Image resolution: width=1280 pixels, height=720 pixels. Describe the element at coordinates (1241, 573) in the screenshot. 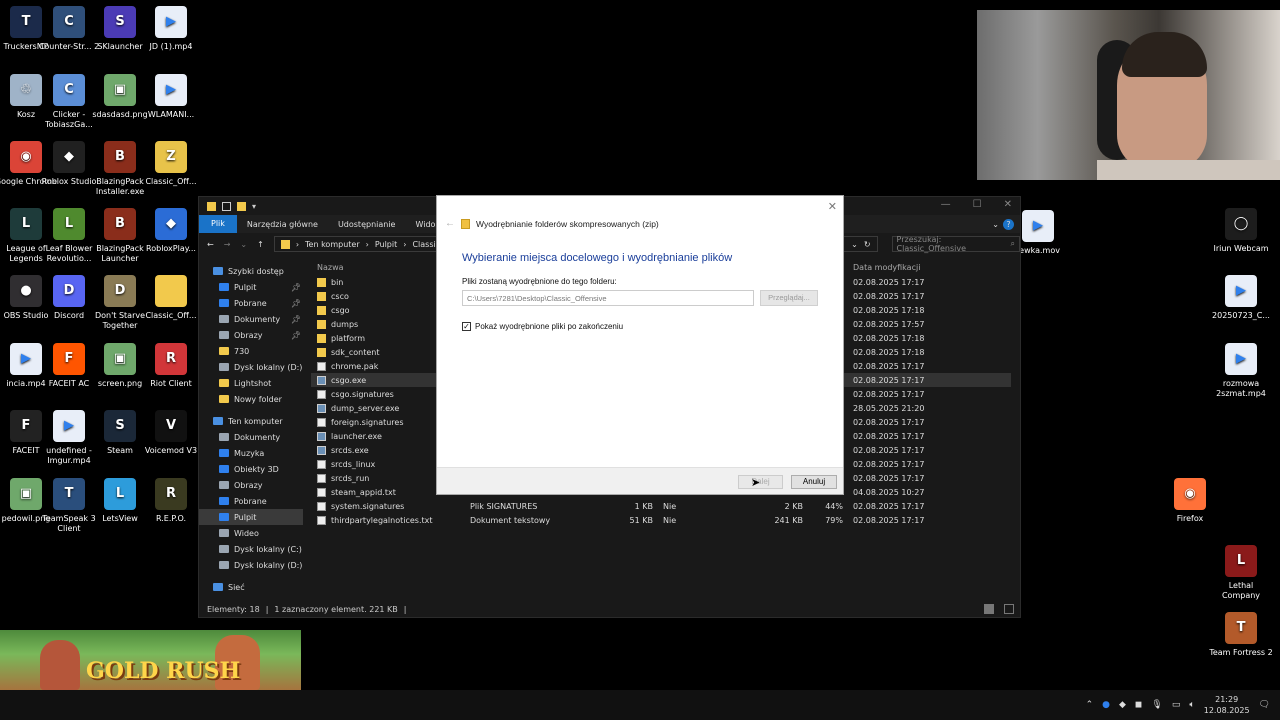

I see `desktop-icon: L Lethal Company` at that location.